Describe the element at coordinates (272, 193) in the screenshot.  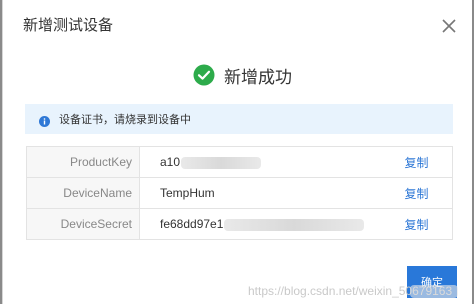
I see `credential-value: TempHum` at that location.